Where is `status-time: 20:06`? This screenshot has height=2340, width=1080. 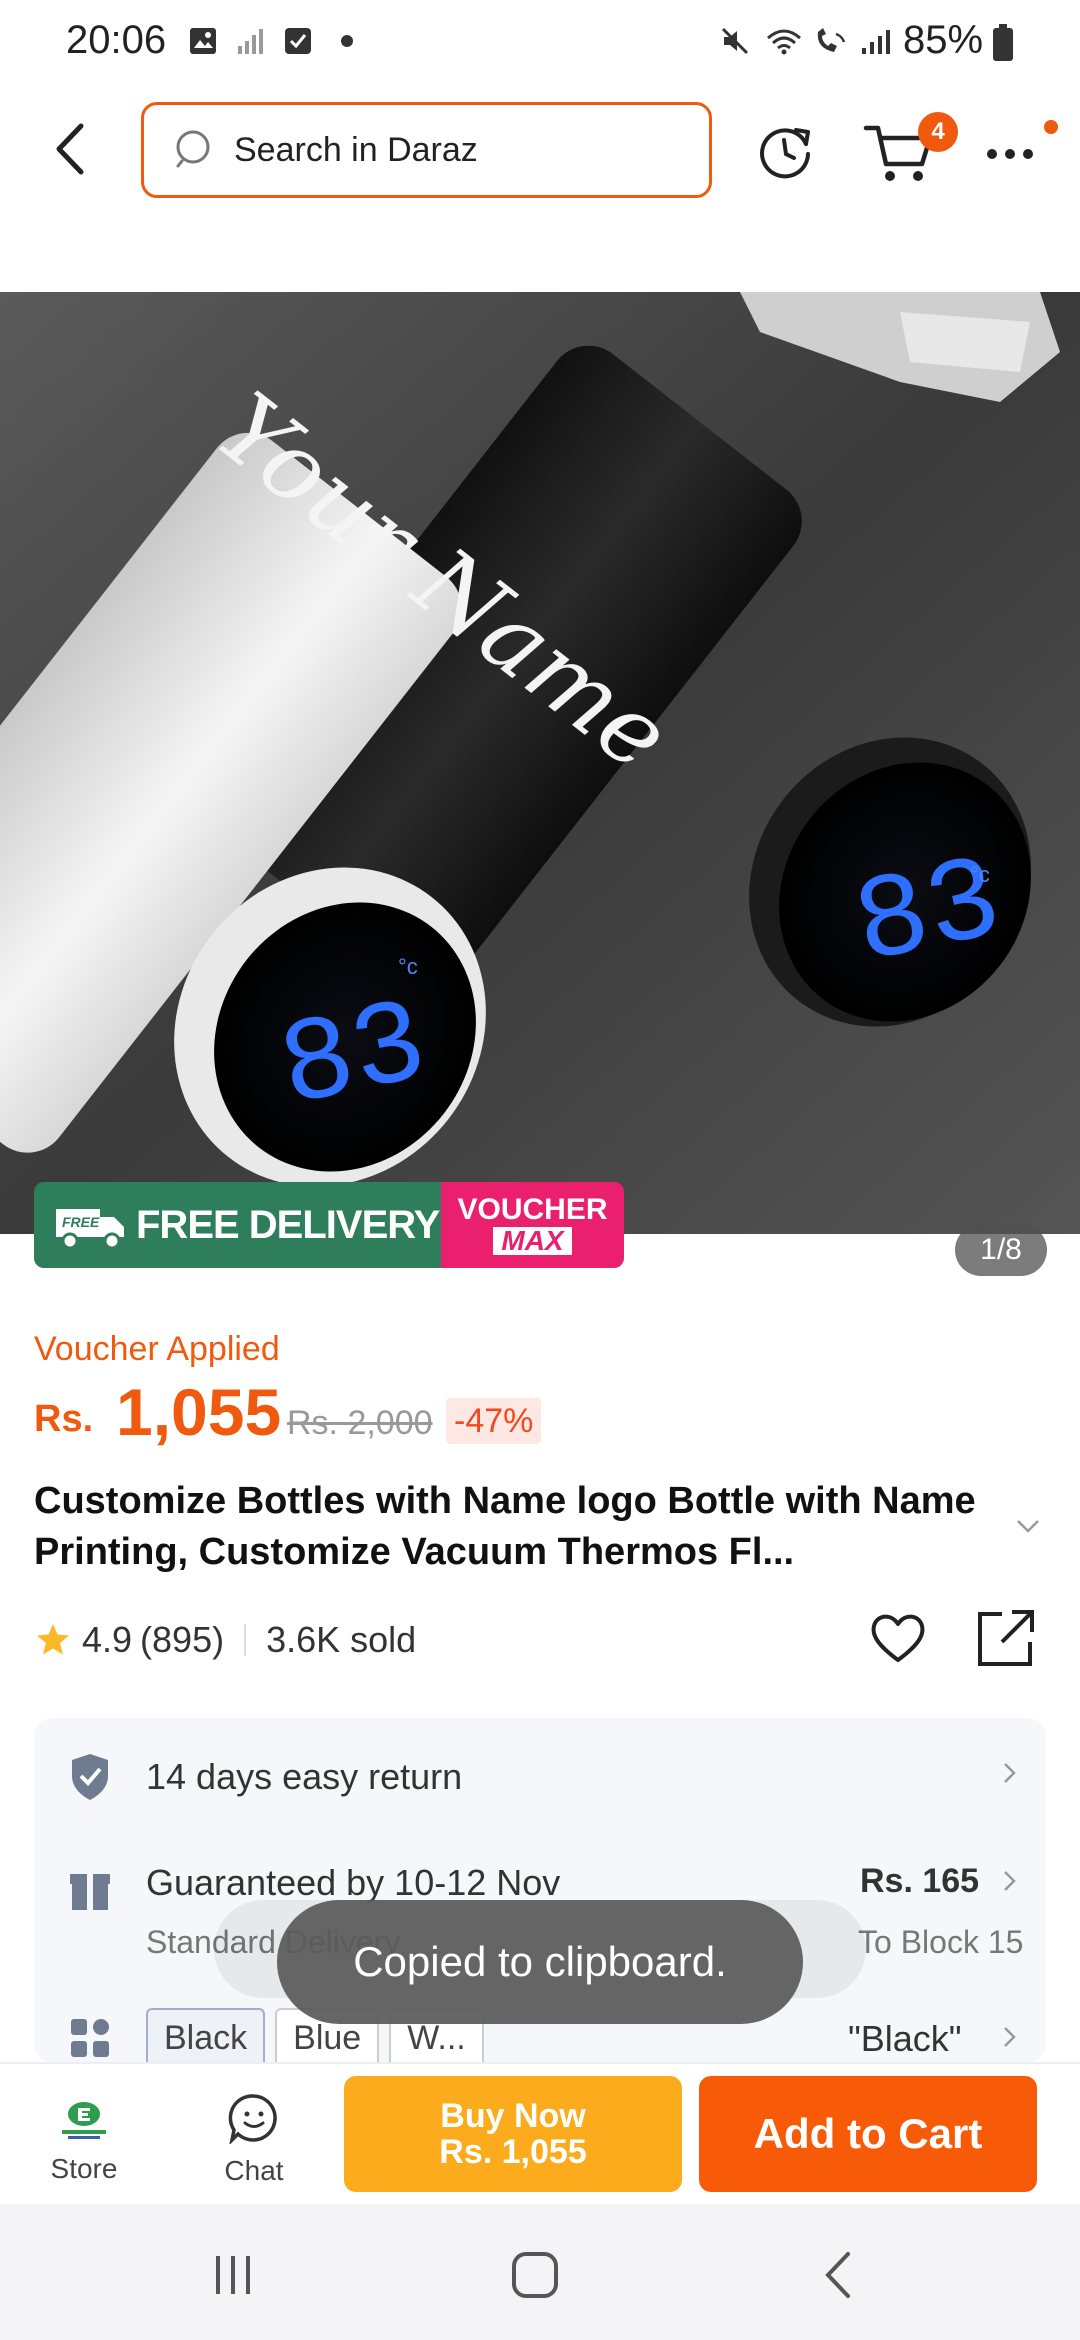
status-time: 20:06 is located at coordinates (116, 40).